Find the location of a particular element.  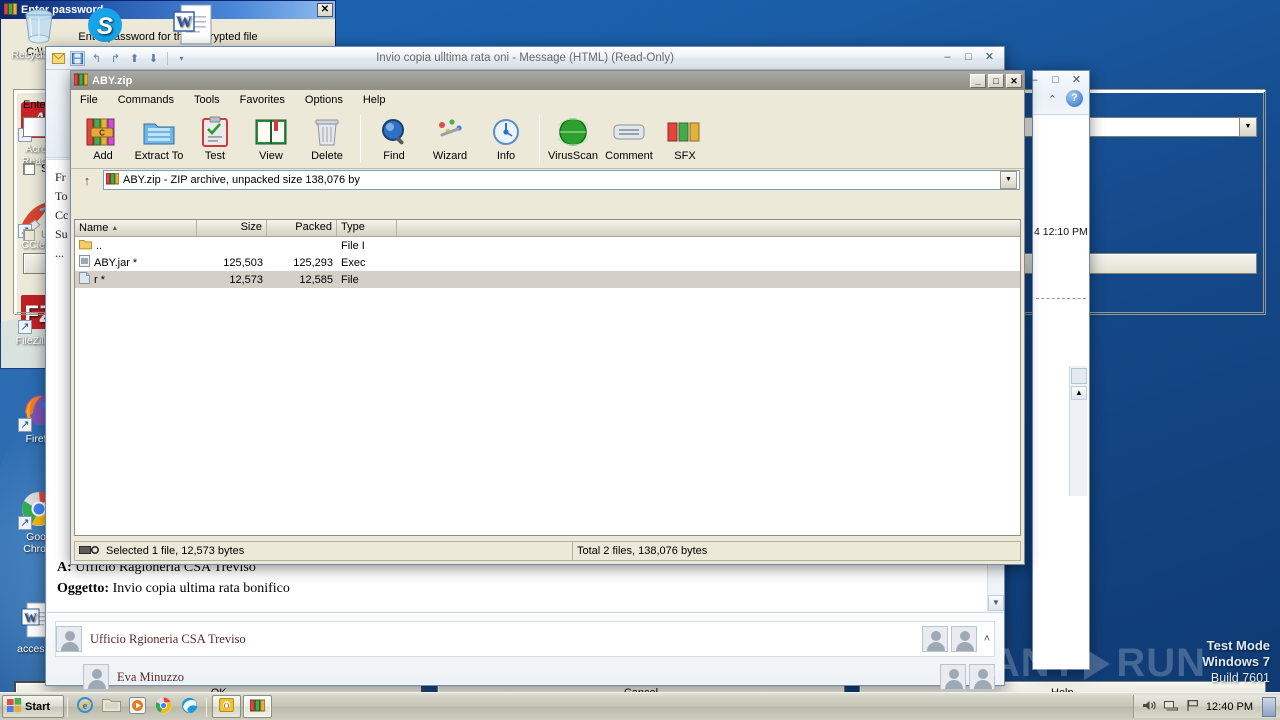

toolbar-info-button: Info is located at coordinates (506, 137).